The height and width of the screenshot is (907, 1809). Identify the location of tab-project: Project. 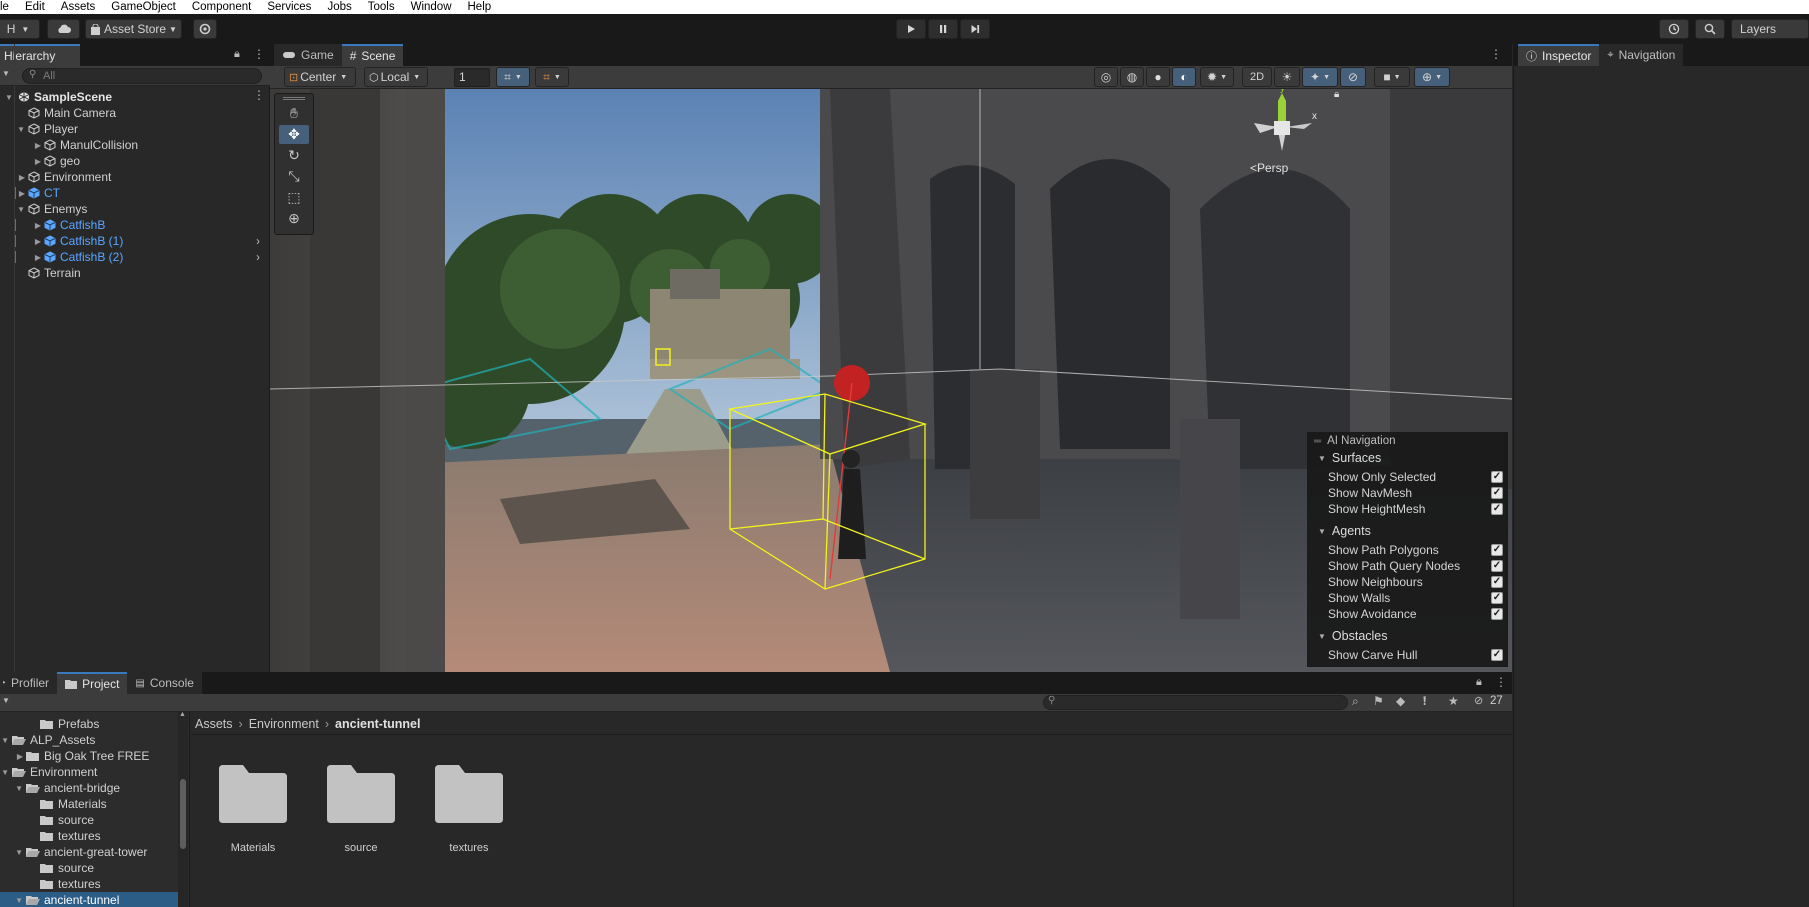
(92, 683).